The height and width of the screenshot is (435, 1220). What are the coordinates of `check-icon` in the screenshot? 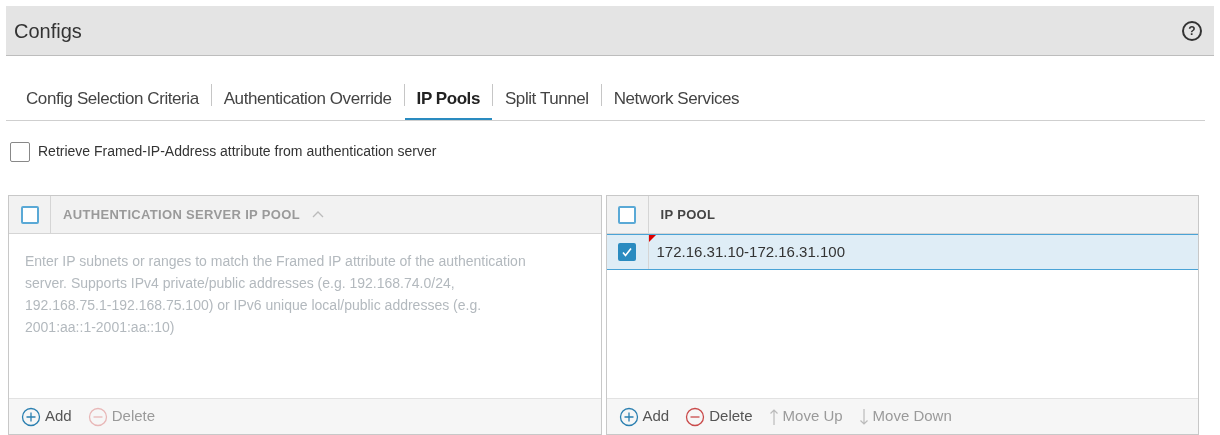 It's located at (627, 252).